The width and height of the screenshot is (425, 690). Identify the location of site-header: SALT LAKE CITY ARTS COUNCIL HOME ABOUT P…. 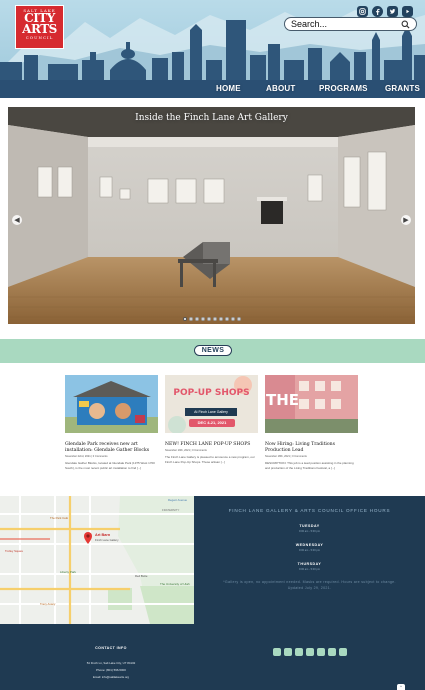
(212, 49).